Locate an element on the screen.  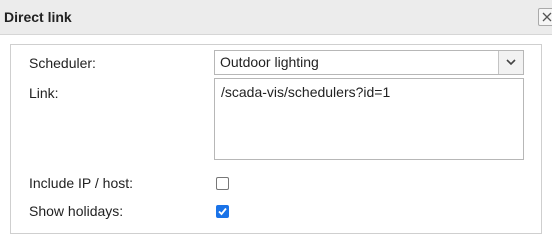
scheduler-select: Outdoor lighting is located at coordinates (369, 62).